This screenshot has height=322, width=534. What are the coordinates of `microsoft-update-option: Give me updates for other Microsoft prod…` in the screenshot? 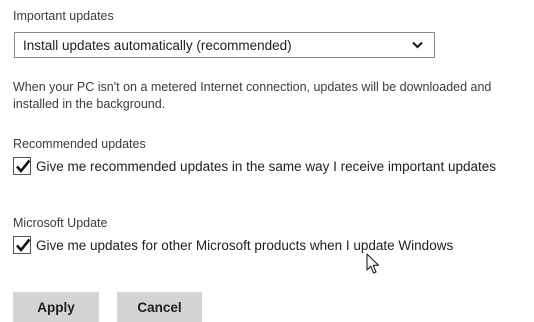 It's located at (233, 245).